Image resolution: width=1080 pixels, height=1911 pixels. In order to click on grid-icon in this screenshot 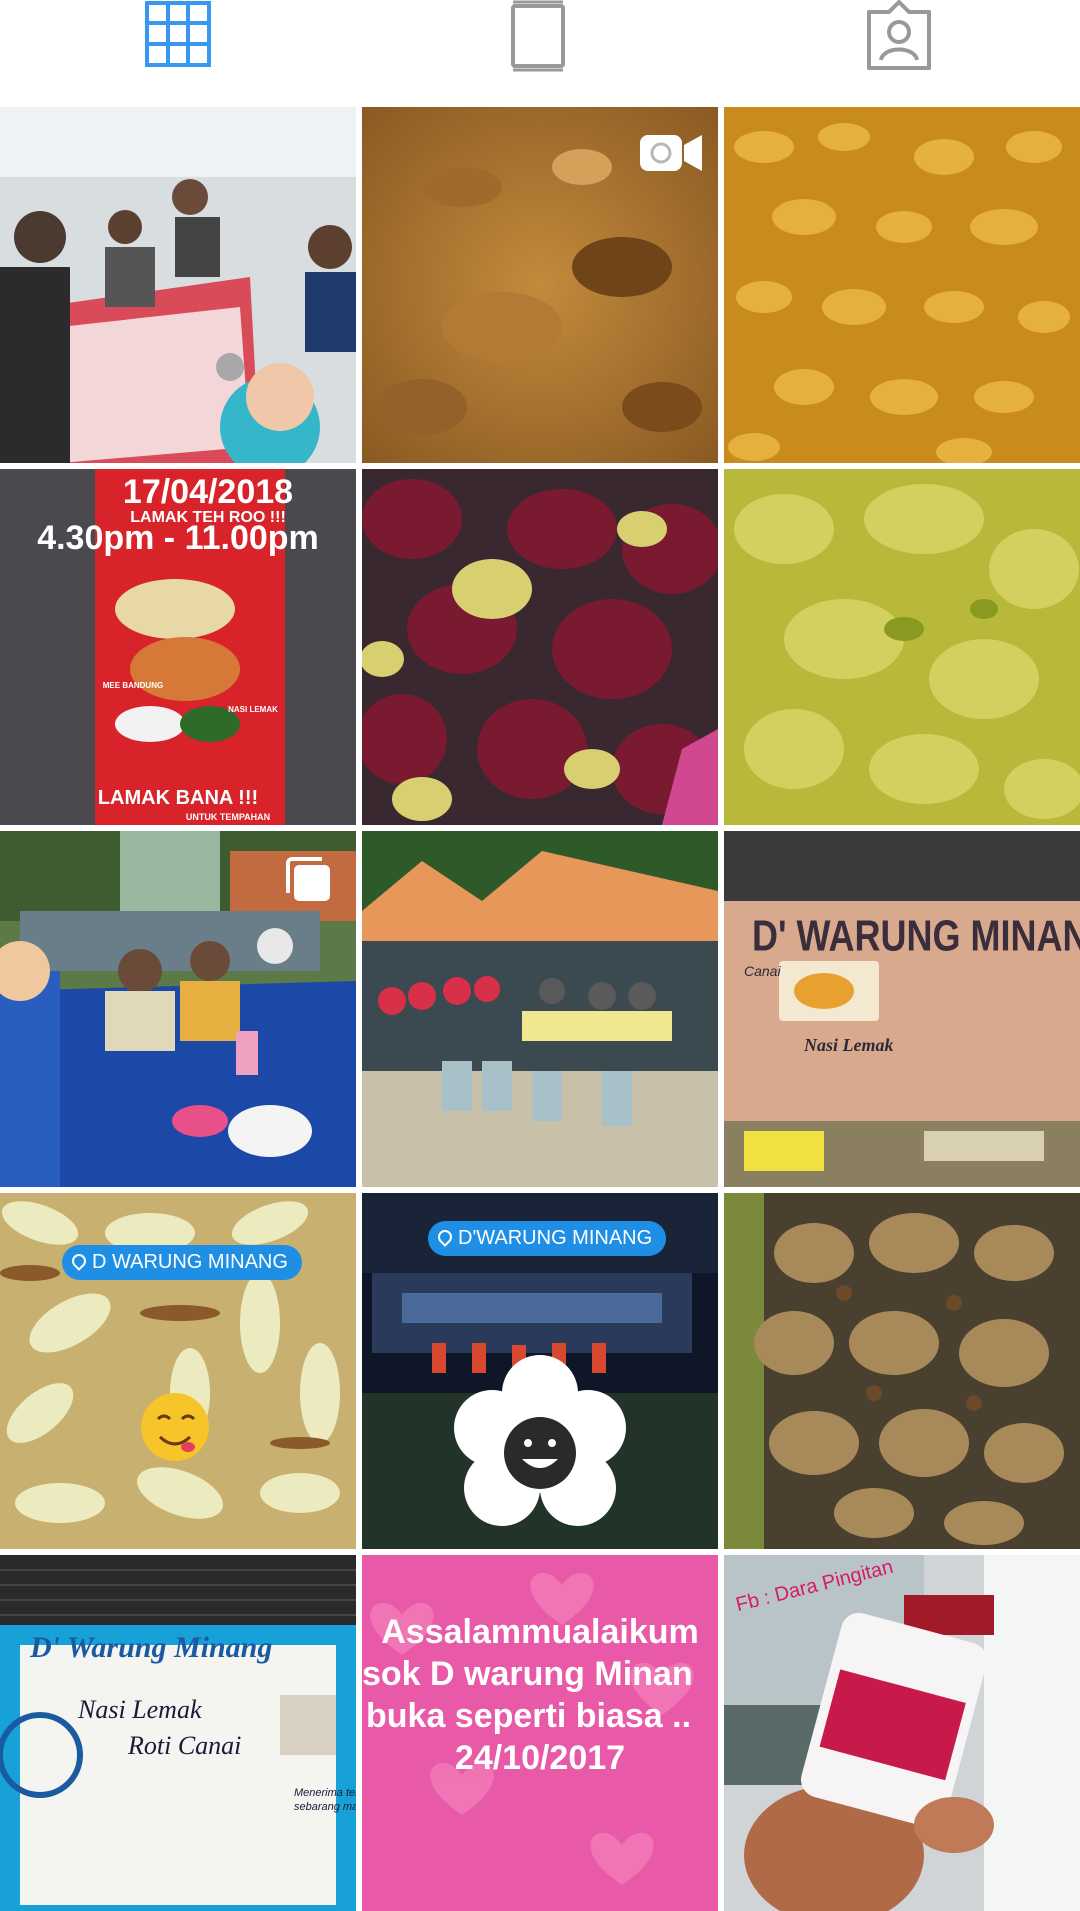, I will do `click(178, 34)`.